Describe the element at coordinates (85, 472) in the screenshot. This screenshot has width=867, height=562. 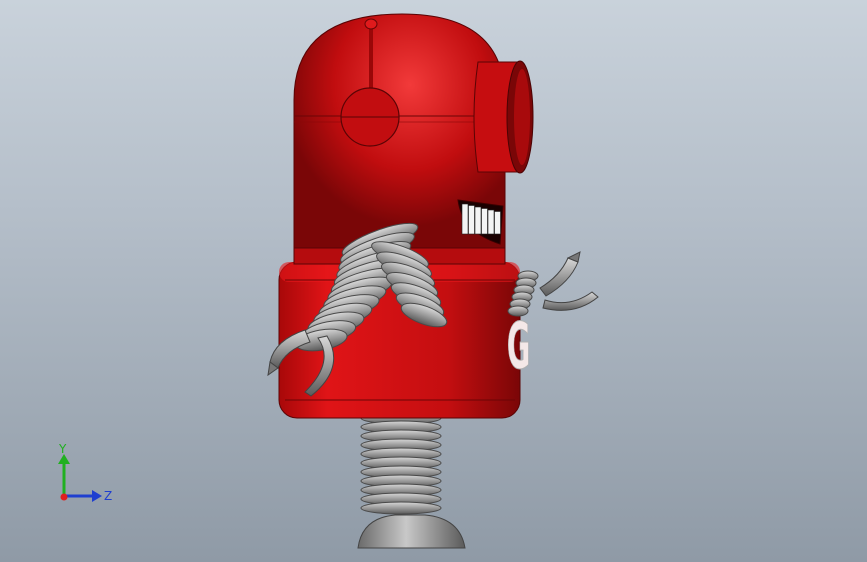
I see `coordinate-triad: Y Z` at that location.